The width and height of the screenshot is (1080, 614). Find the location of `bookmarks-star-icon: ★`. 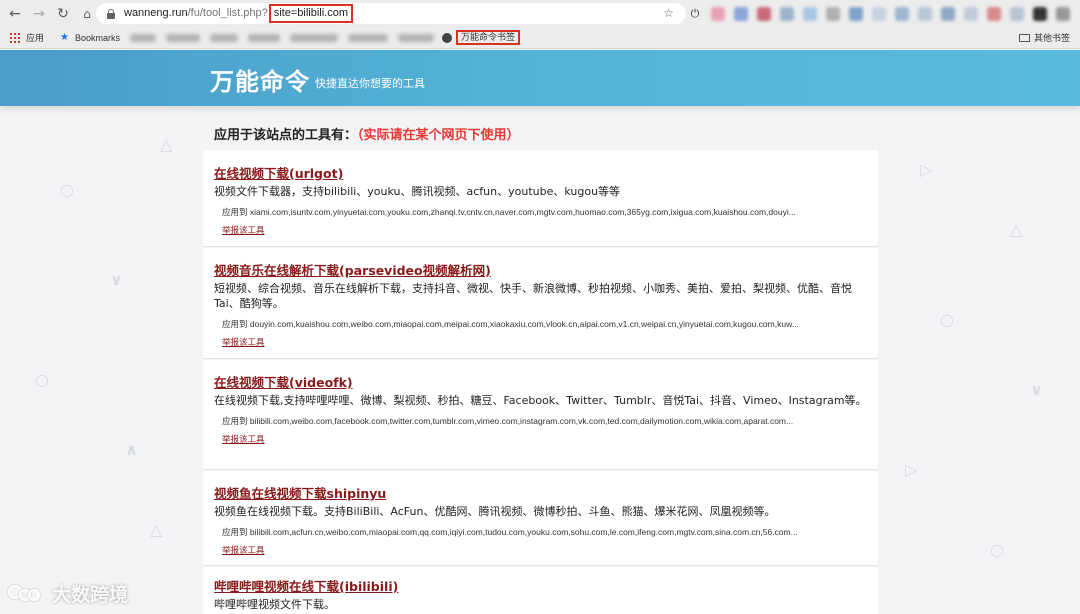

bookmarks-star-icon: ★ is located at coordinates (64, 37).